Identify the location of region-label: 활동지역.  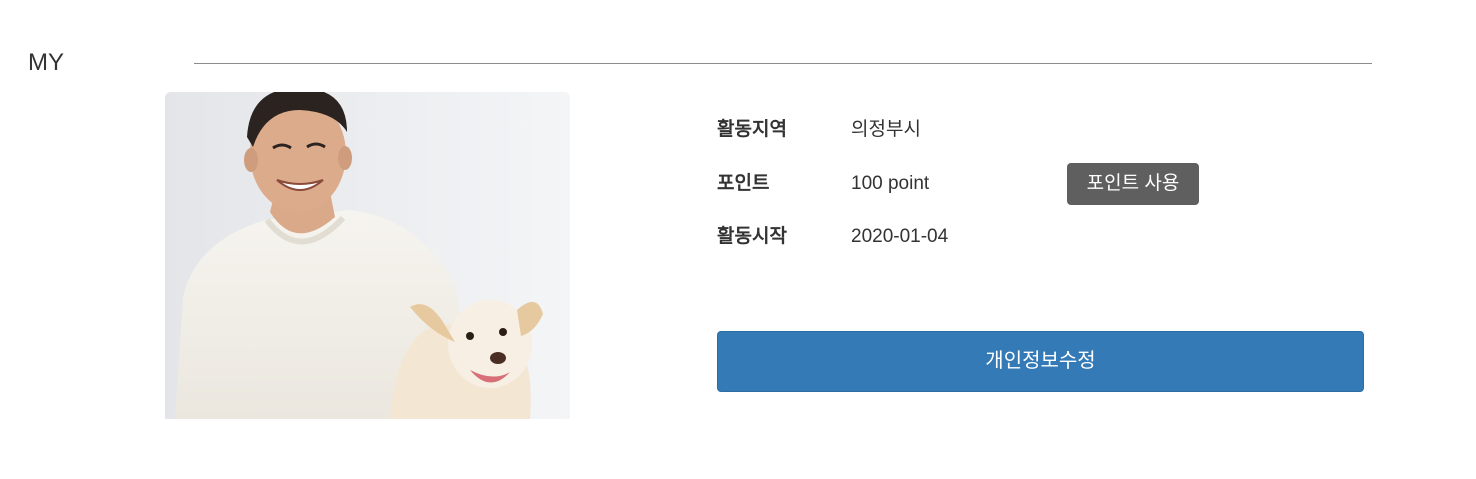
(752, 129).